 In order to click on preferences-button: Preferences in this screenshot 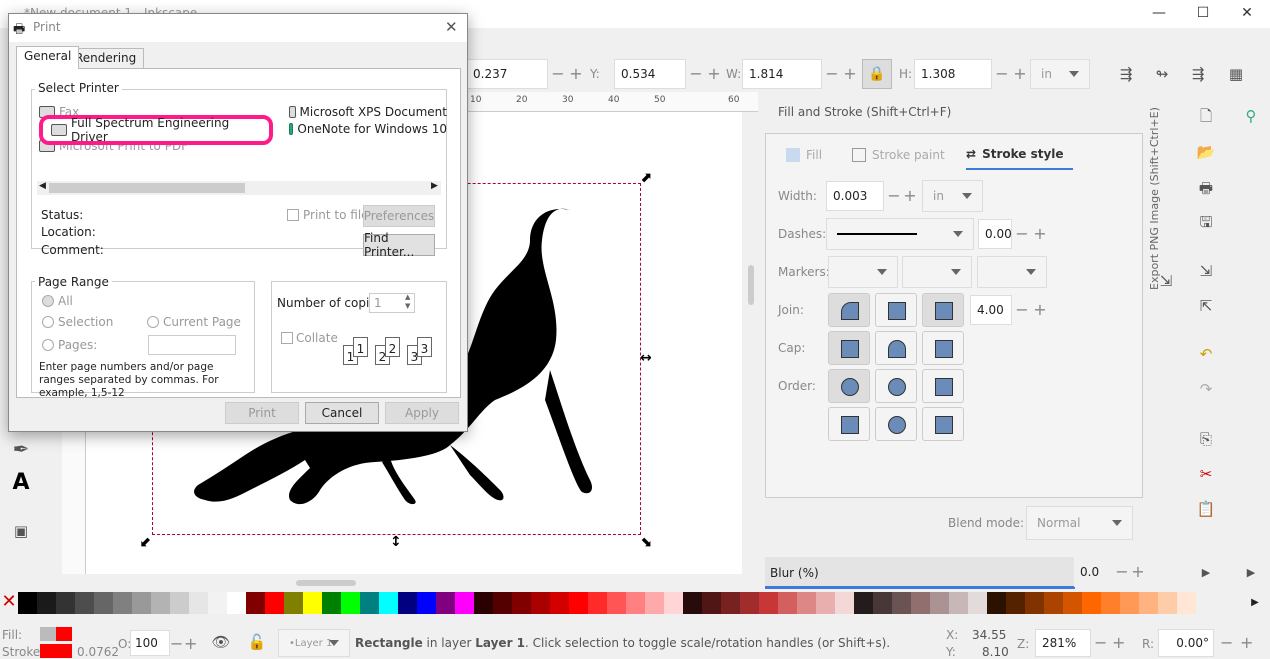, I will do `click(399, 216)`.